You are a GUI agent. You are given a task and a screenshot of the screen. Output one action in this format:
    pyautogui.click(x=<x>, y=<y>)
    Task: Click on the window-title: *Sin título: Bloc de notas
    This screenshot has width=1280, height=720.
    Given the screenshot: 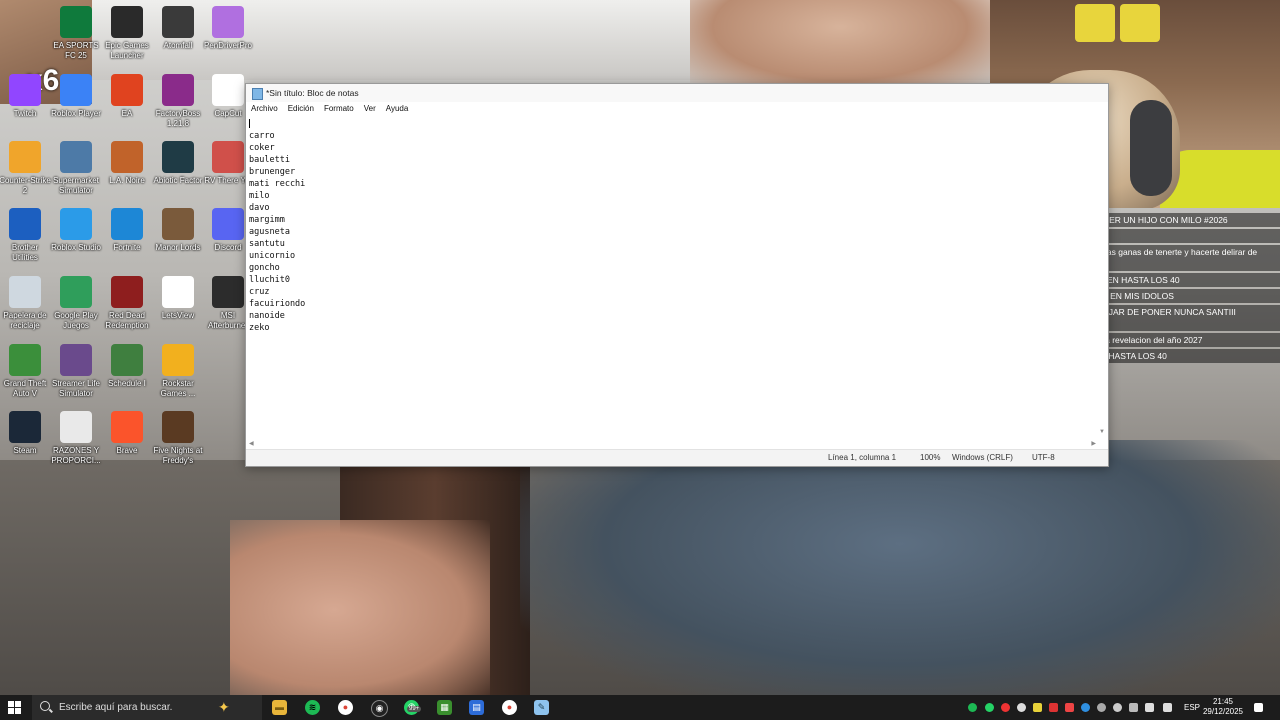 What is the action you would take?
    pyautogui.click(x=312, y=93)
    